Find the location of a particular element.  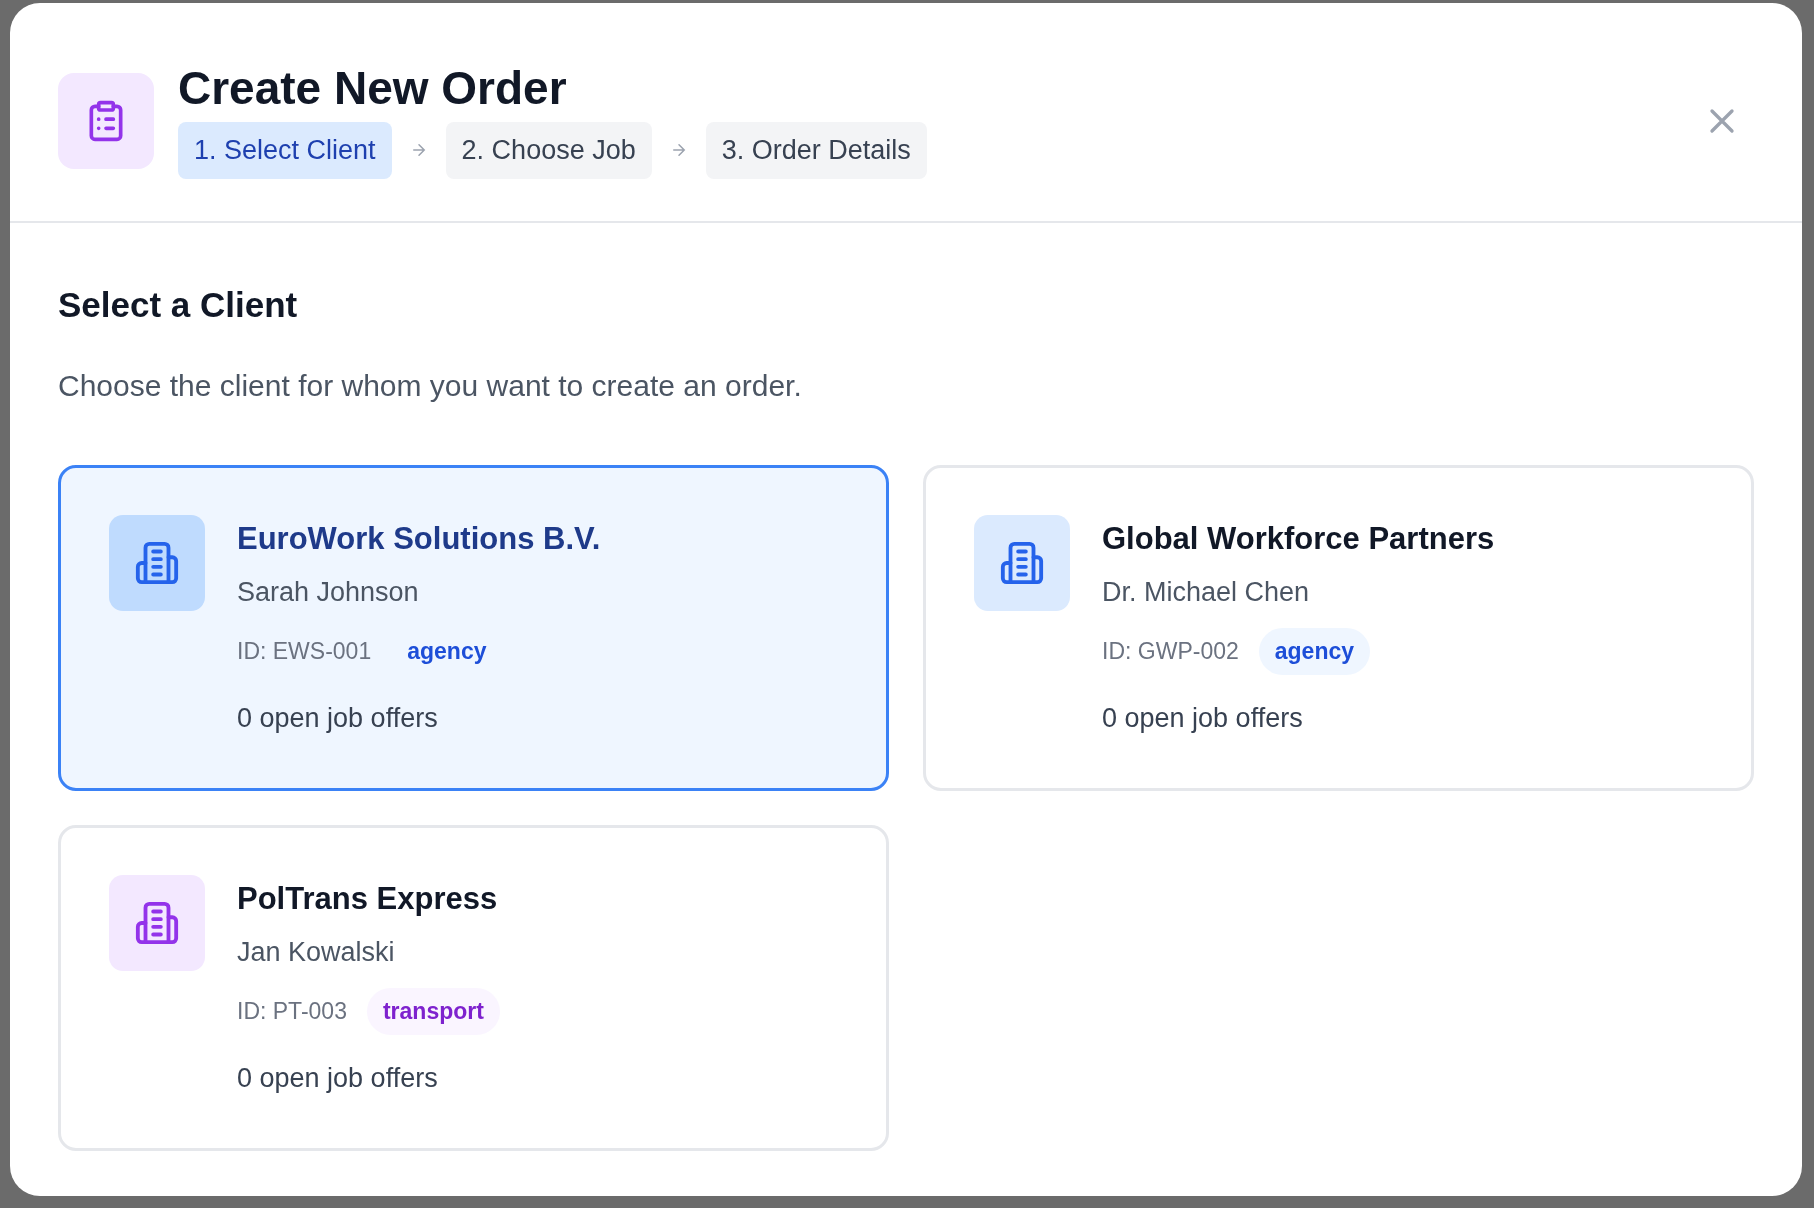

contact-name: Dr. Michael Chen is located at coordinates (1206, 592).